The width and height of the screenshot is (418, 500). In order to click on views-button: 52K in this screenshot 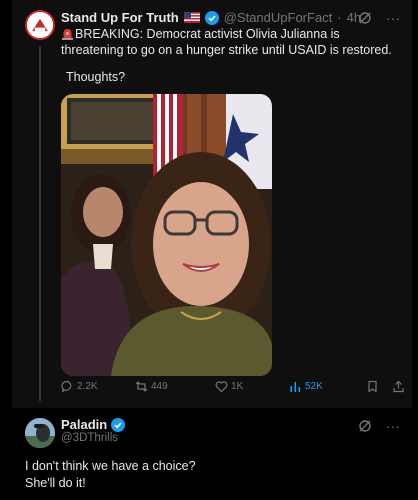, I will do `click(306, 386)`.